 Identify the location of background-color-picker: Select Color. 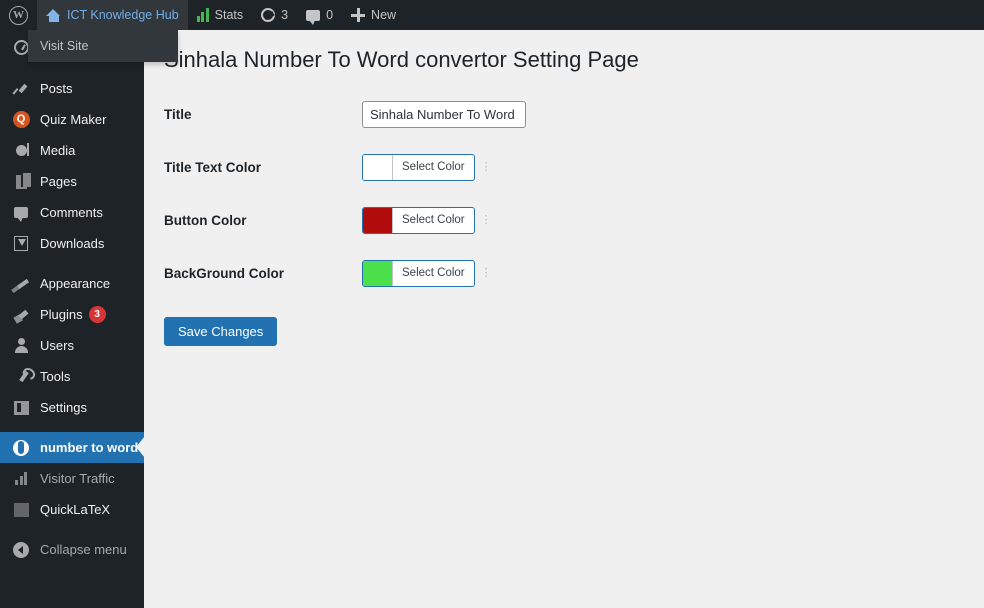
(418, 273).